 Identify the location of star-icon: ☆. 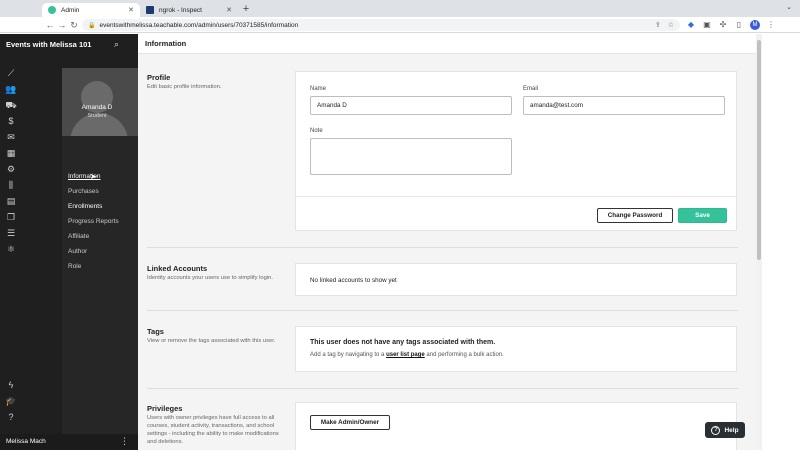
(671, 25).